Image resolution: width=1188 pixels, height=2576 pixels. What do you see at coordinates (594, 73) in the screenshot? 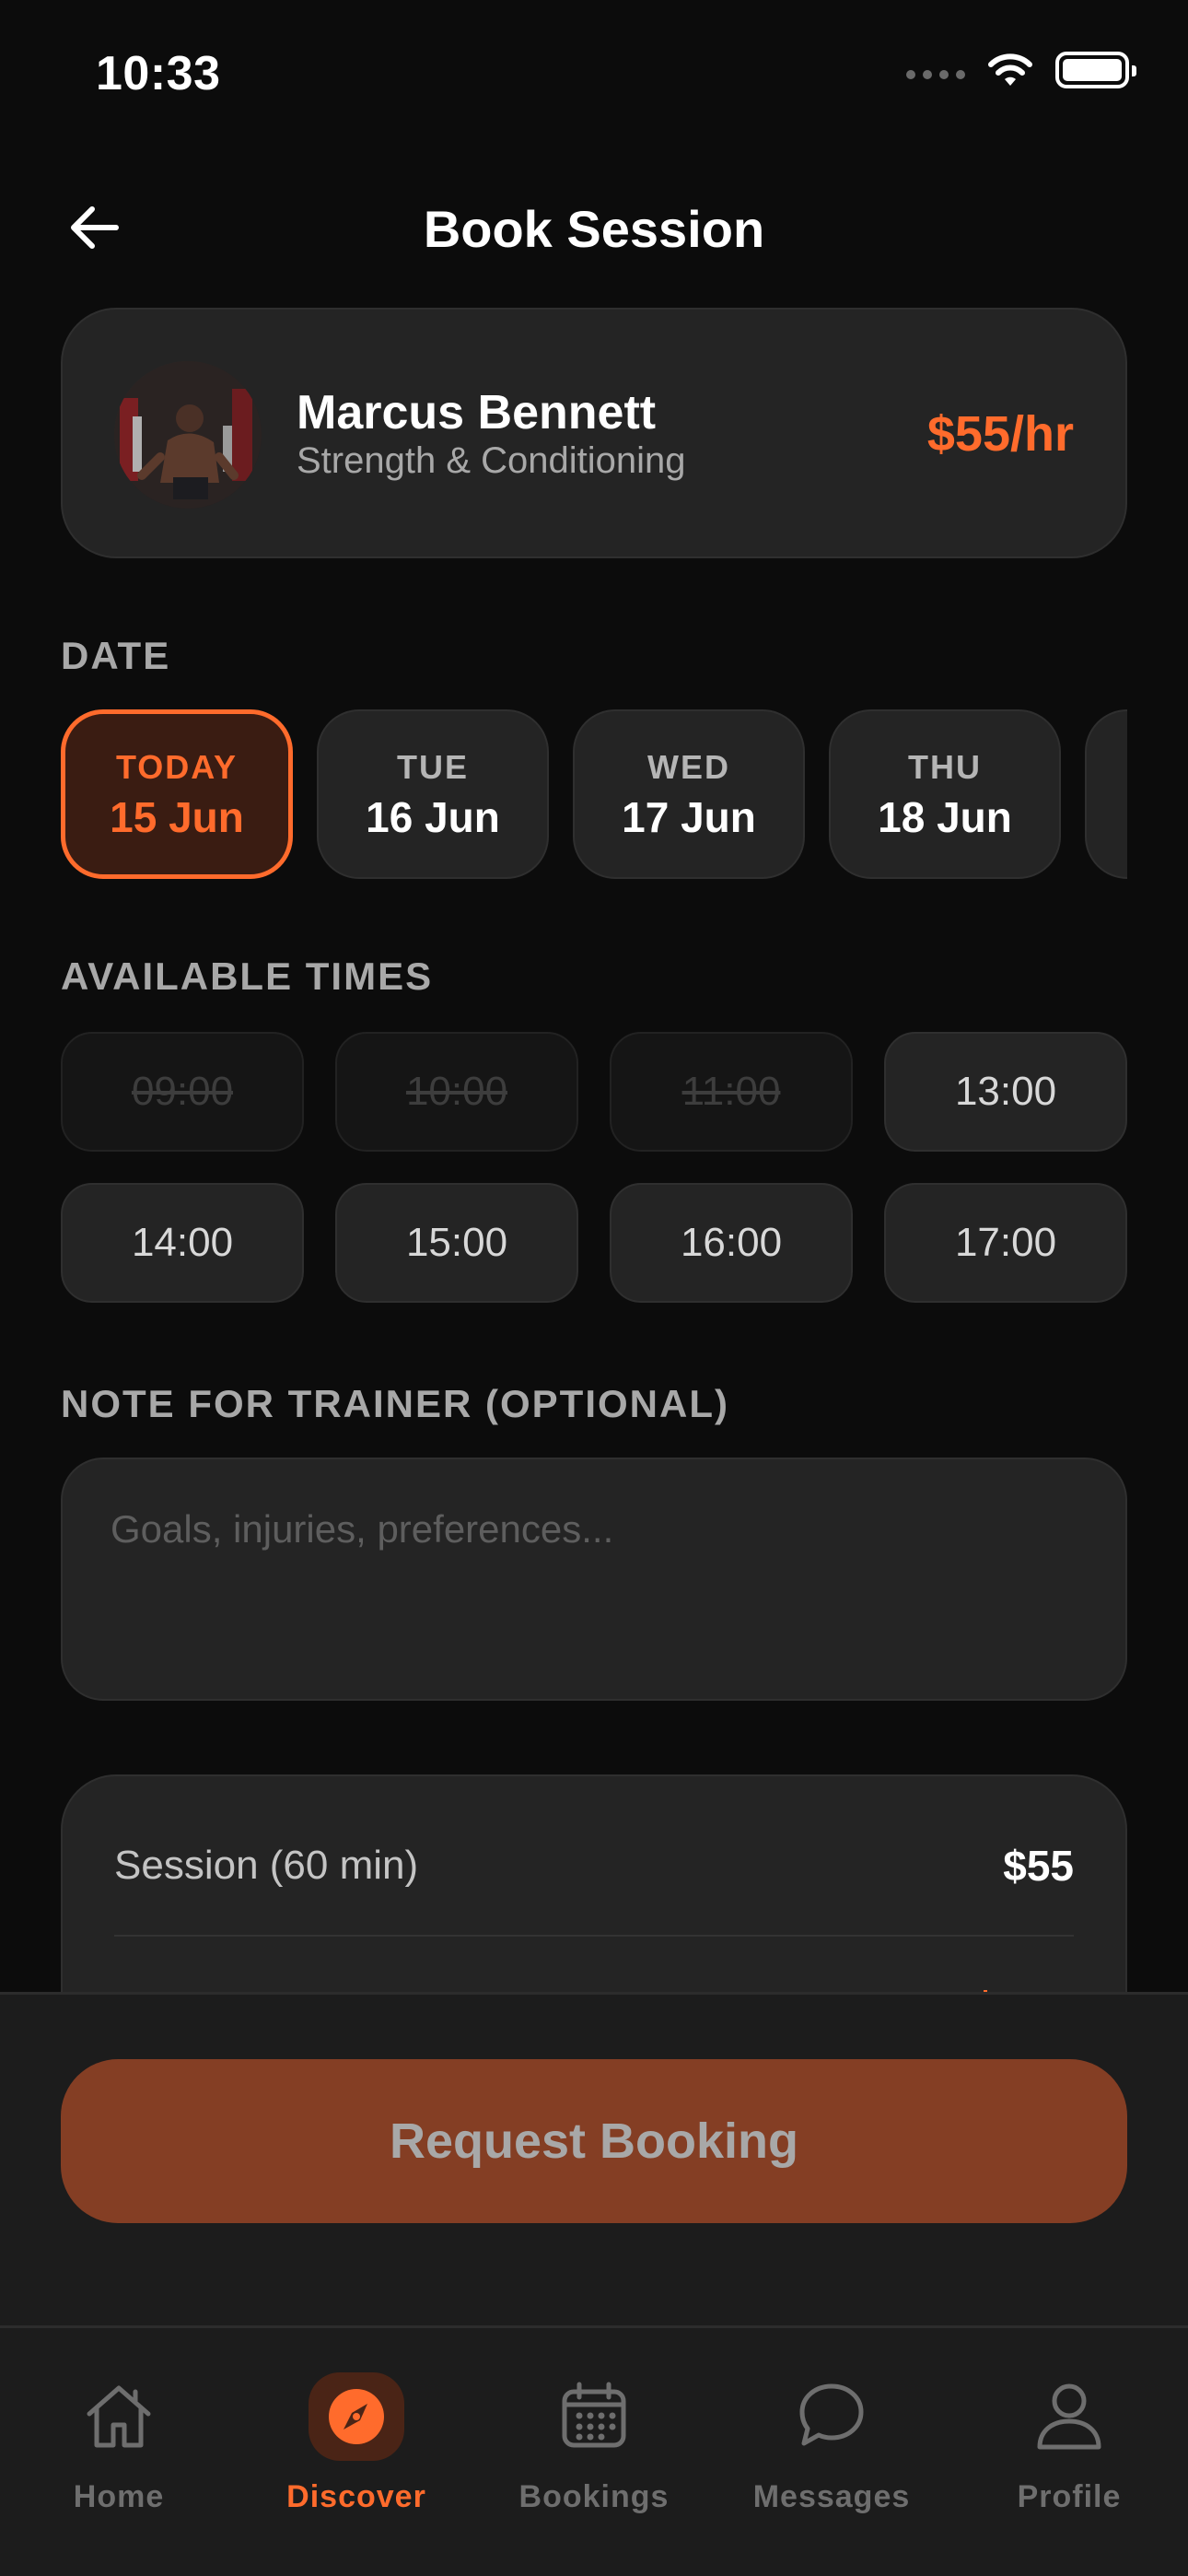
I see `status-bar: 10:33` at bounding box center [594, 73].